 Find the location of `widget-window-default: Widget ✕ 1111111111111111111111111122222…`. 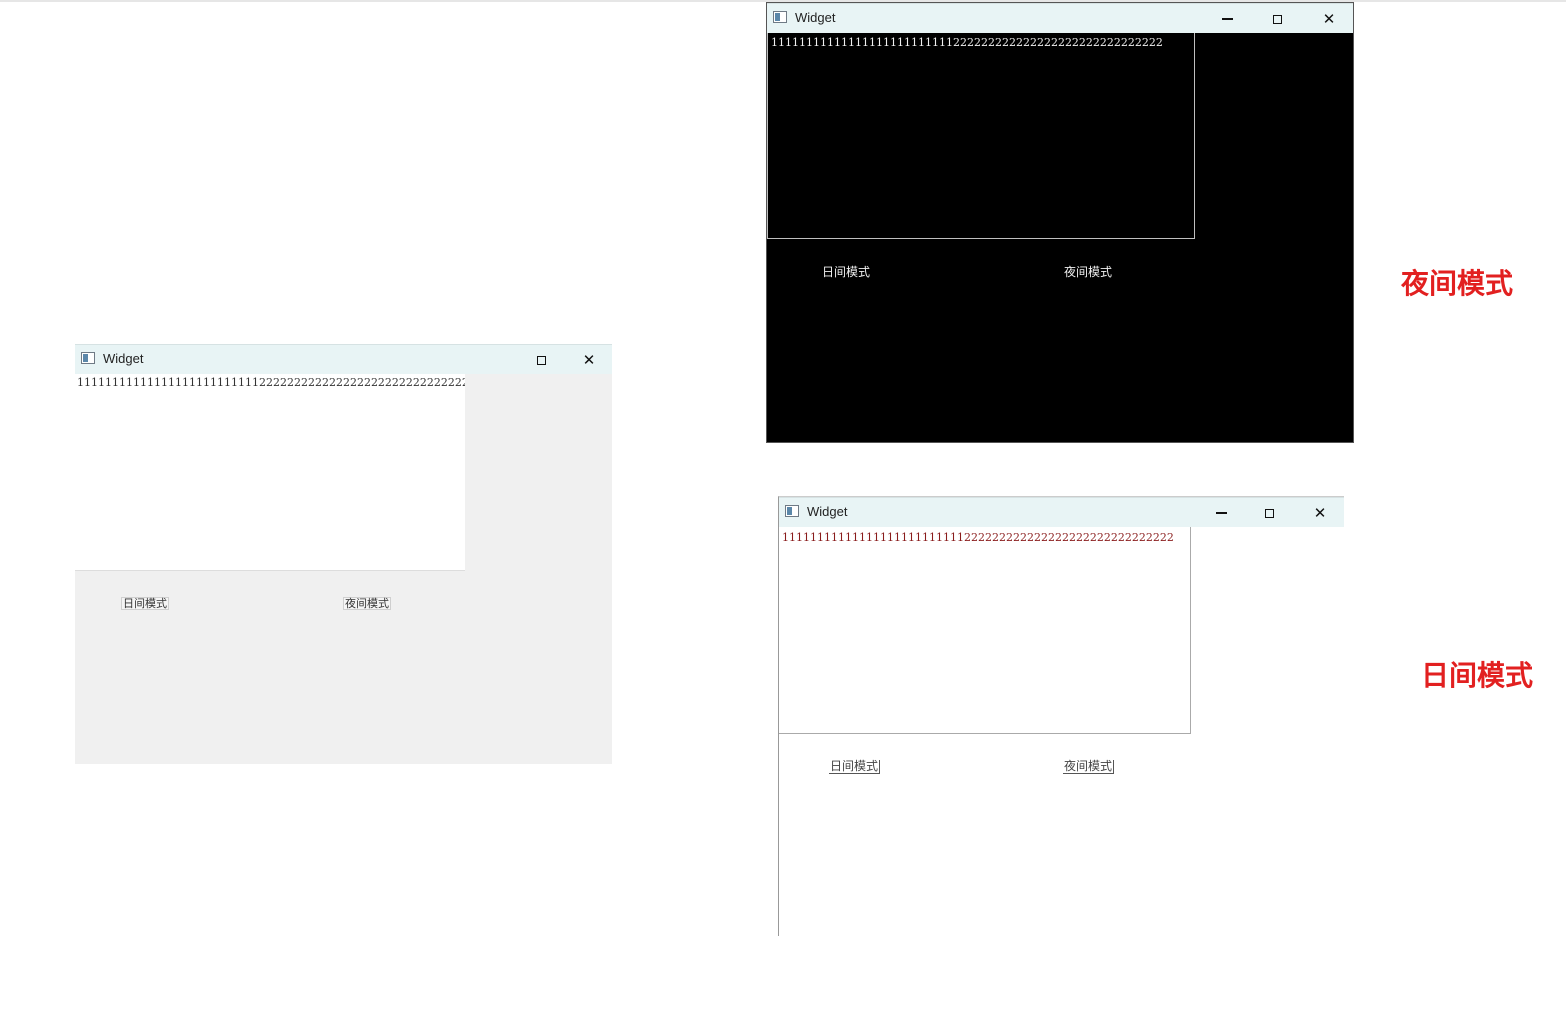

widget-window-default: Widget ✕ 1111111111111111111111111122222… is located at coordinates (343, 554).